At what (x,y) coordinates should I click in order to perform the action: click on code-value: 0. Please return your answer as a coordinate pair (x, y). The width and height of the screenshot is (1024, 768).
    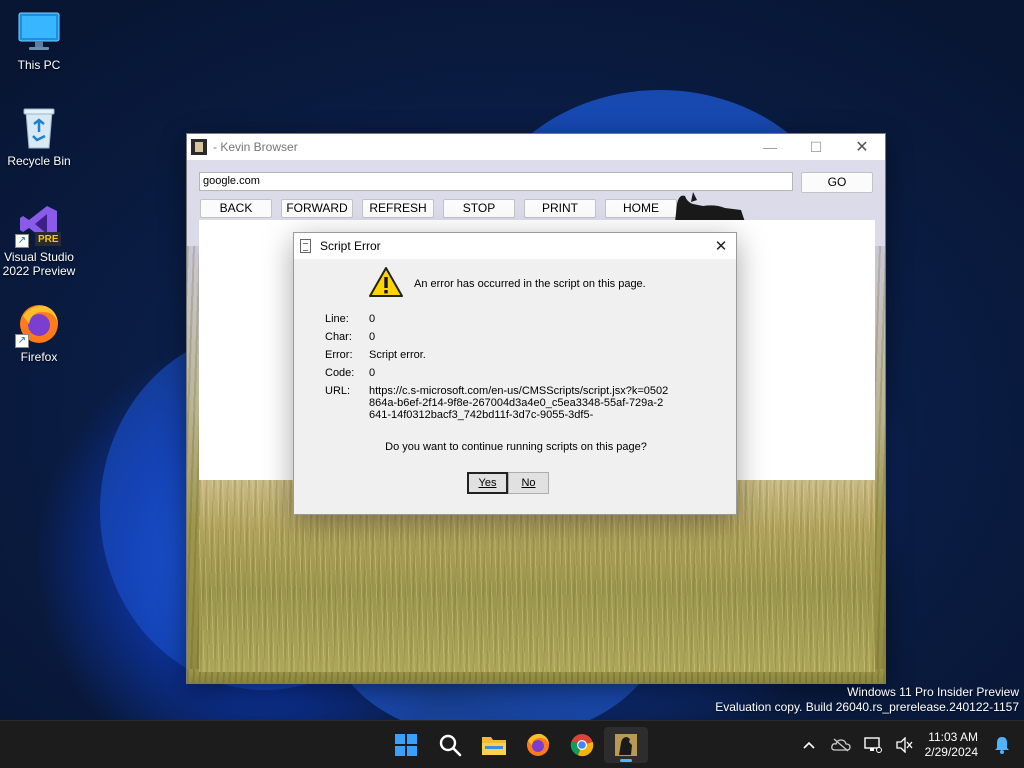
    Looking at the image, I should click on (372, 373).